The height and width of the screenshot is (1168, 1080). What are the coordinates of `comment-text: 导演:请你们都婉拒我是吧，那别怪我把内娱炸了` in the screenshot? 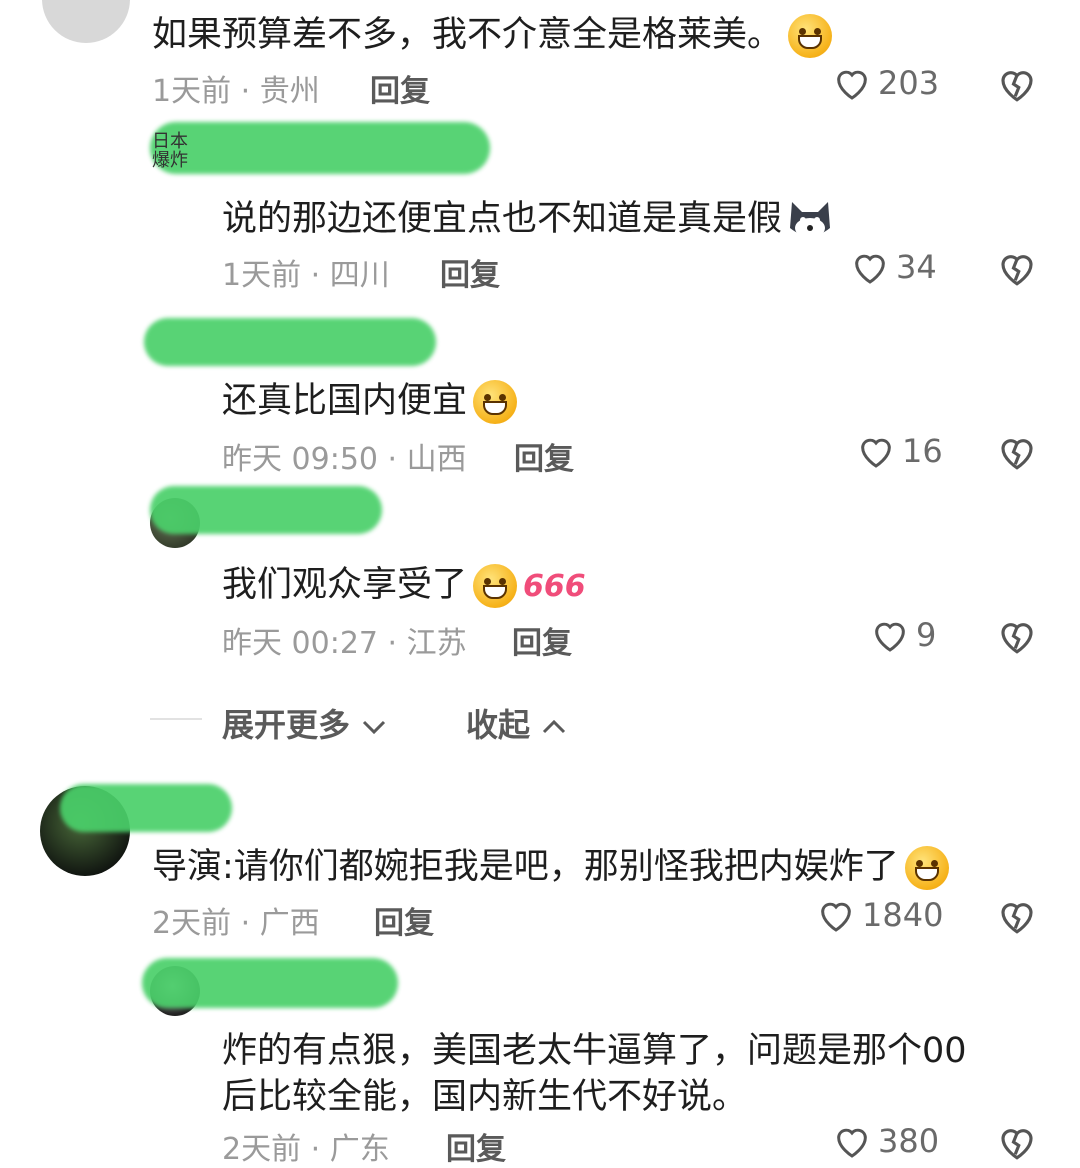 It's located at (550, 864).